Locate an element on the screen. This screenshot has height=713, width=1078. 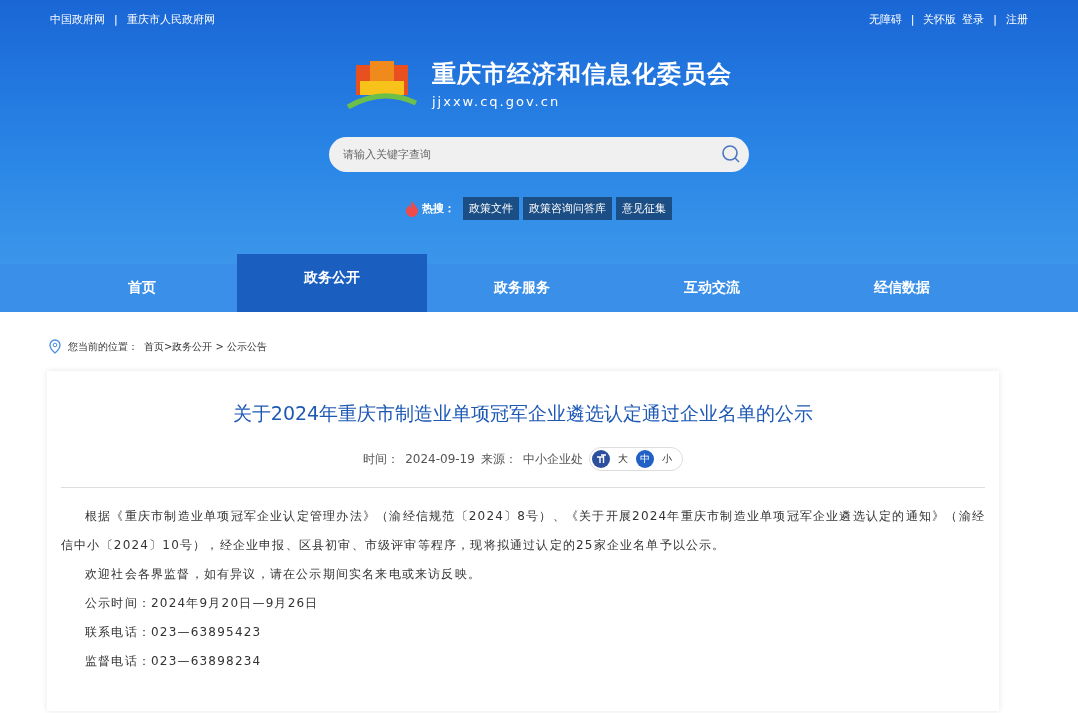
time-label: 时间： is located at coordinates (381, 459).